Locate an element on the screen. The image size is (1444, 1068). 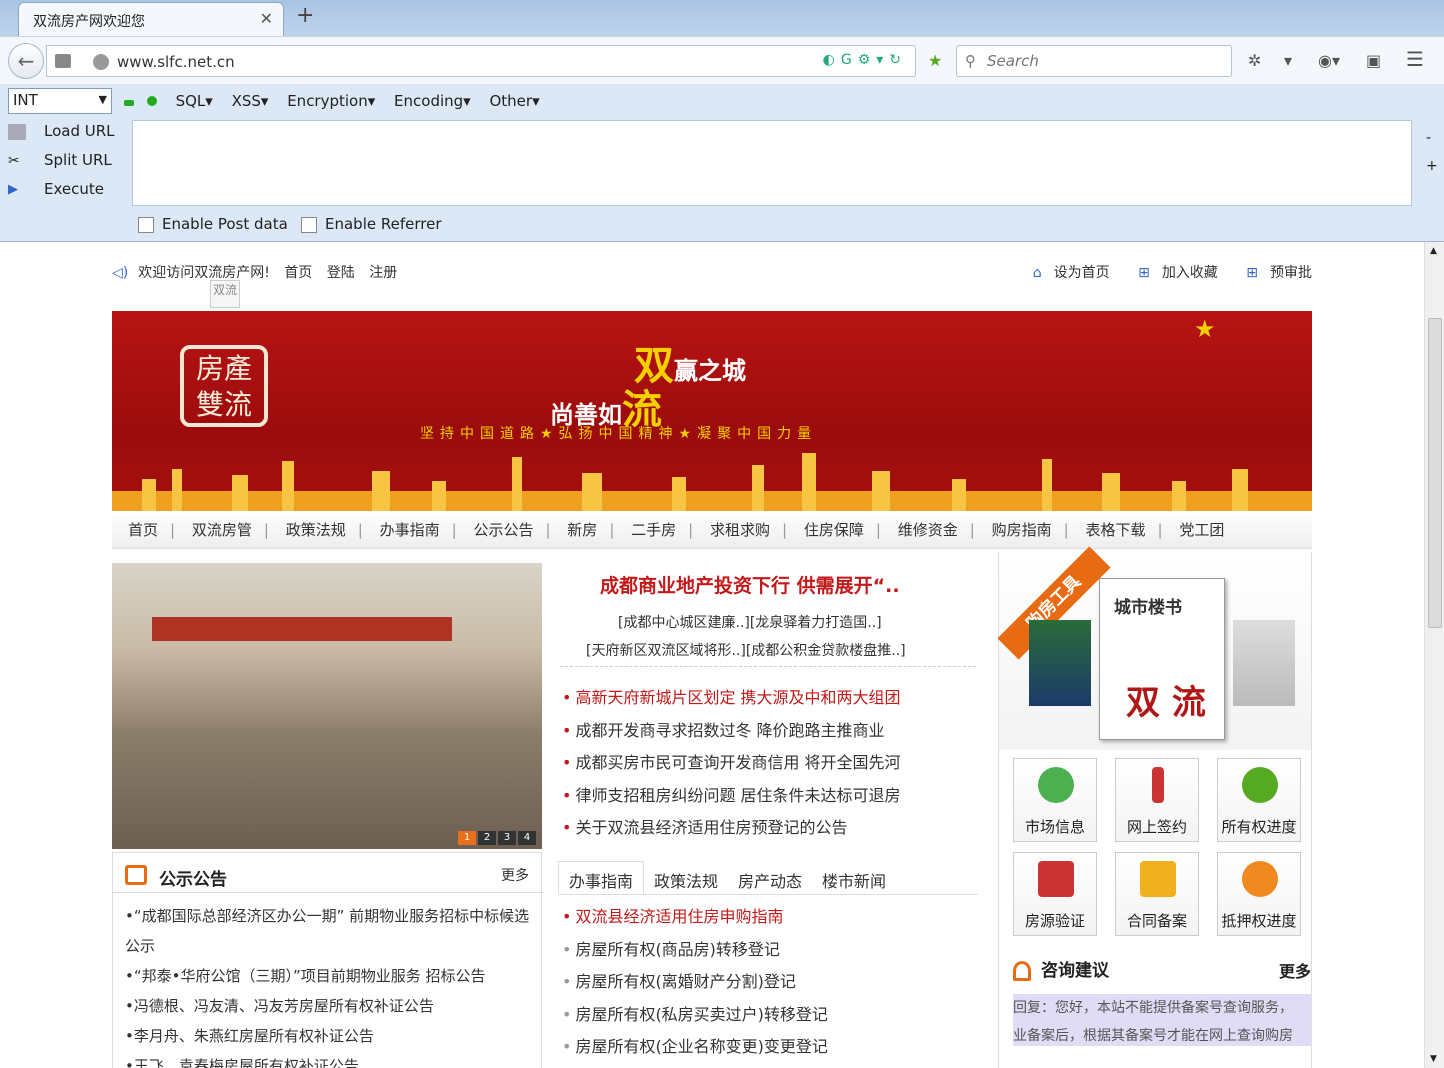
search-box: ⚲ is located at coordinates (1094, 61).